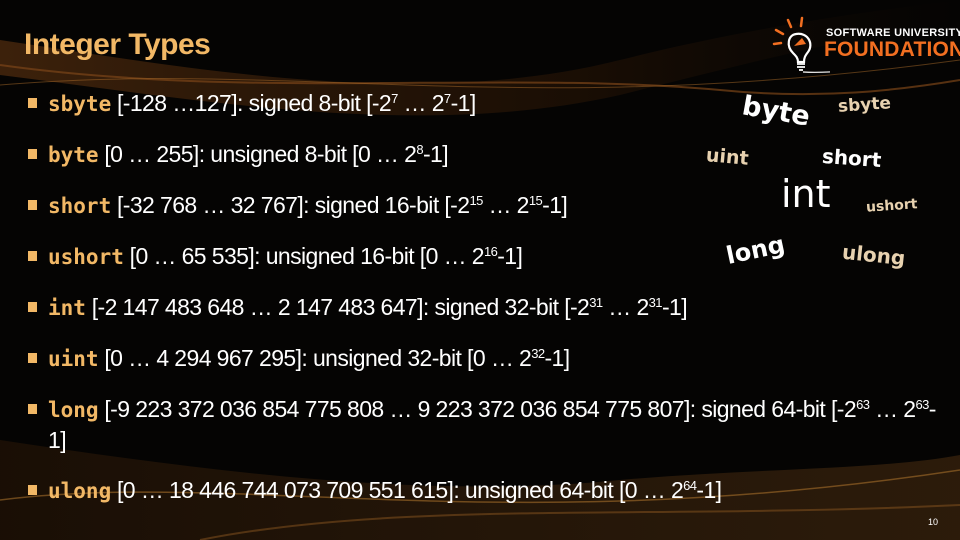  Describe the element at coordinates (67, 308) in the screenshot. I see `keyword: int` at that location.